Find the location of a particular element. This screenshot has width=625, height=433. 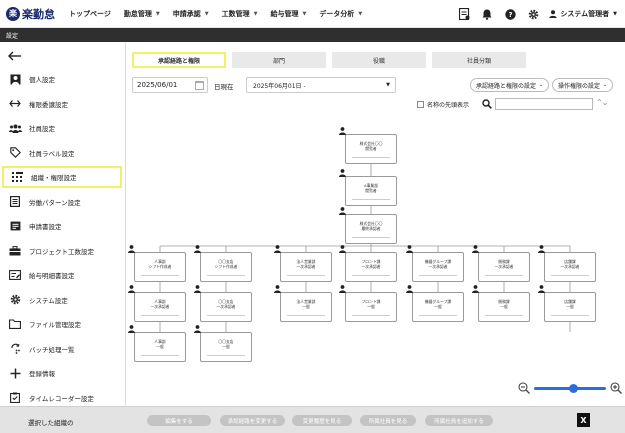

org-node: 株式会社〇〇 最終承認者 is located at coordinates (371, 229).